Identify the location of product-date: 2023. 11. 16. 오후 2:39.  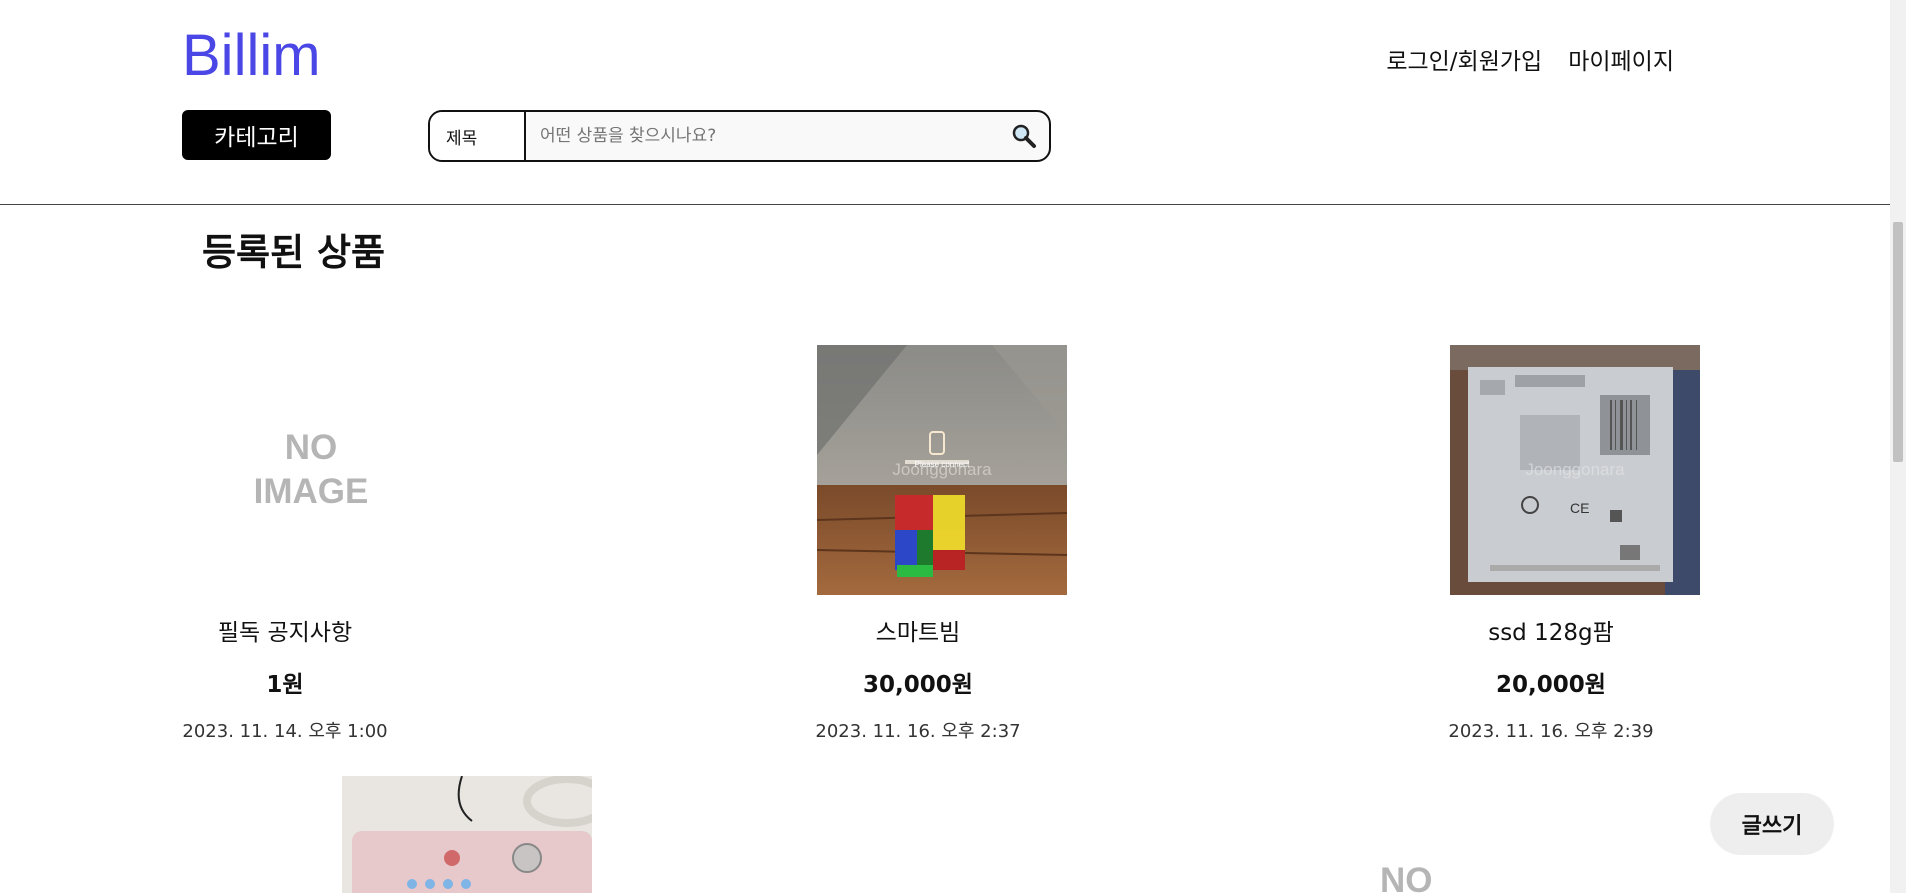
(1551, 731).